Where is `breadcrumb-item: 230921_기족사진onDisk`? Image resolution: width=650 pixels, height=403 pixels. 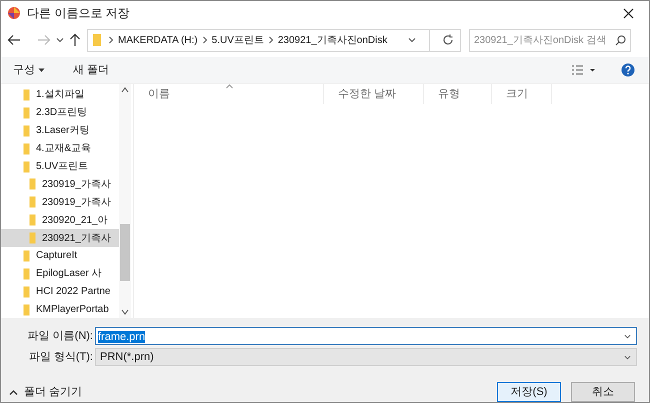 breadcrumb-item: 230921_기족사진onDisk is located at coordinates (333, 40).